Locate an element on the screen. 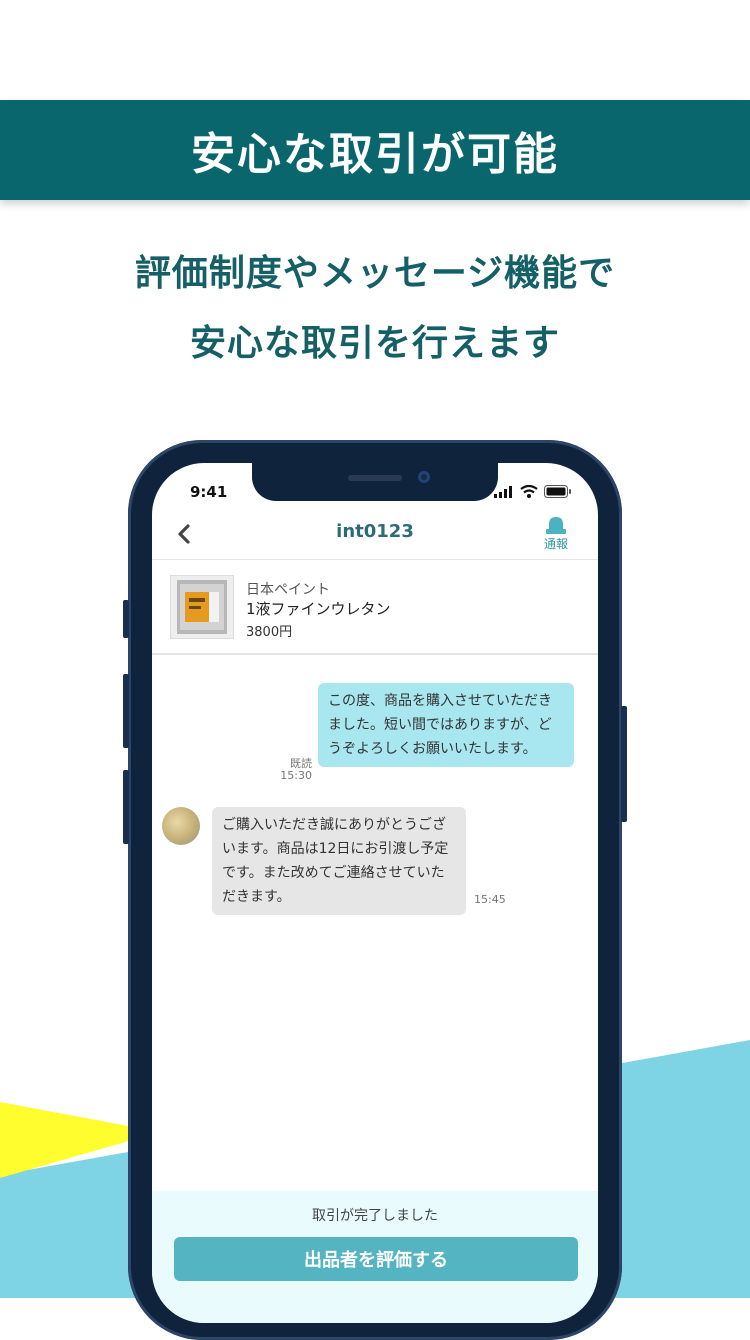 Image resolution: width=750 pixels, height=1340 pixels. report-label: 通報 is located at coordinates (555, 544).